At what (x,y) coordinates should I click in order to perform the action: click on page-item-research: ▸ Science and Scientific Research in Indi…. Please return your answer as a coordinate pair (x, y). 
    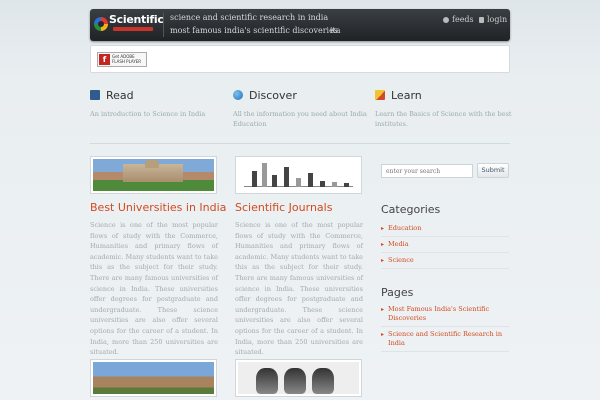
    Looking at the image, I should click on (445, 339).